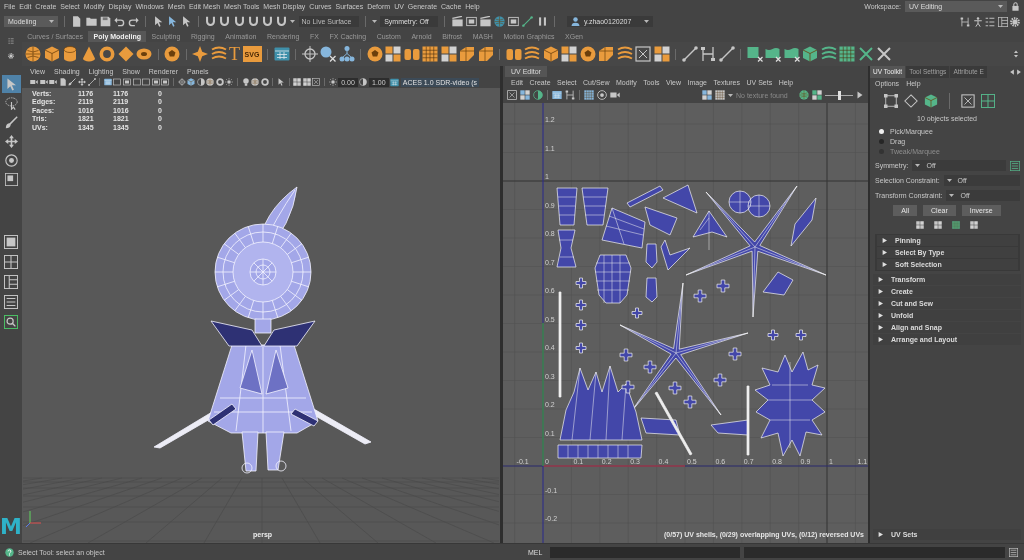 The image size is (1024, 560). Describe the element at coordinates (134, 21) in the screenshot. I see `redo-icon` at that location.